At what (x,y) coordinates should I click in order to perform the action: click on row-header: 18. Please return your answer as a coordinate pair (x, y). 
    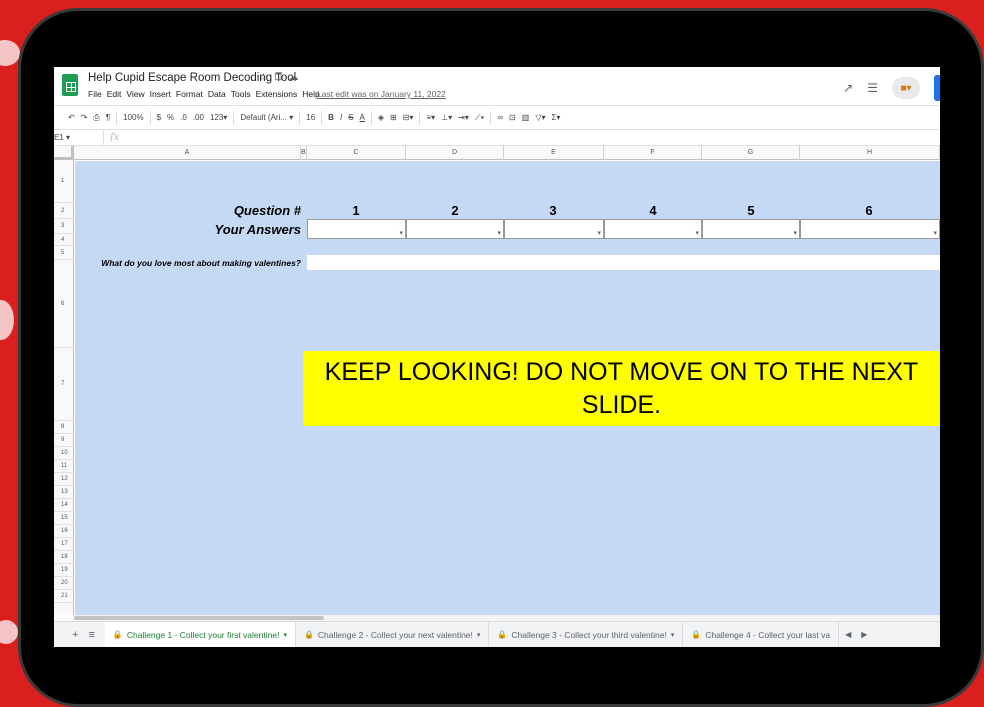
    Looking at the image, I should click on (64, 557).